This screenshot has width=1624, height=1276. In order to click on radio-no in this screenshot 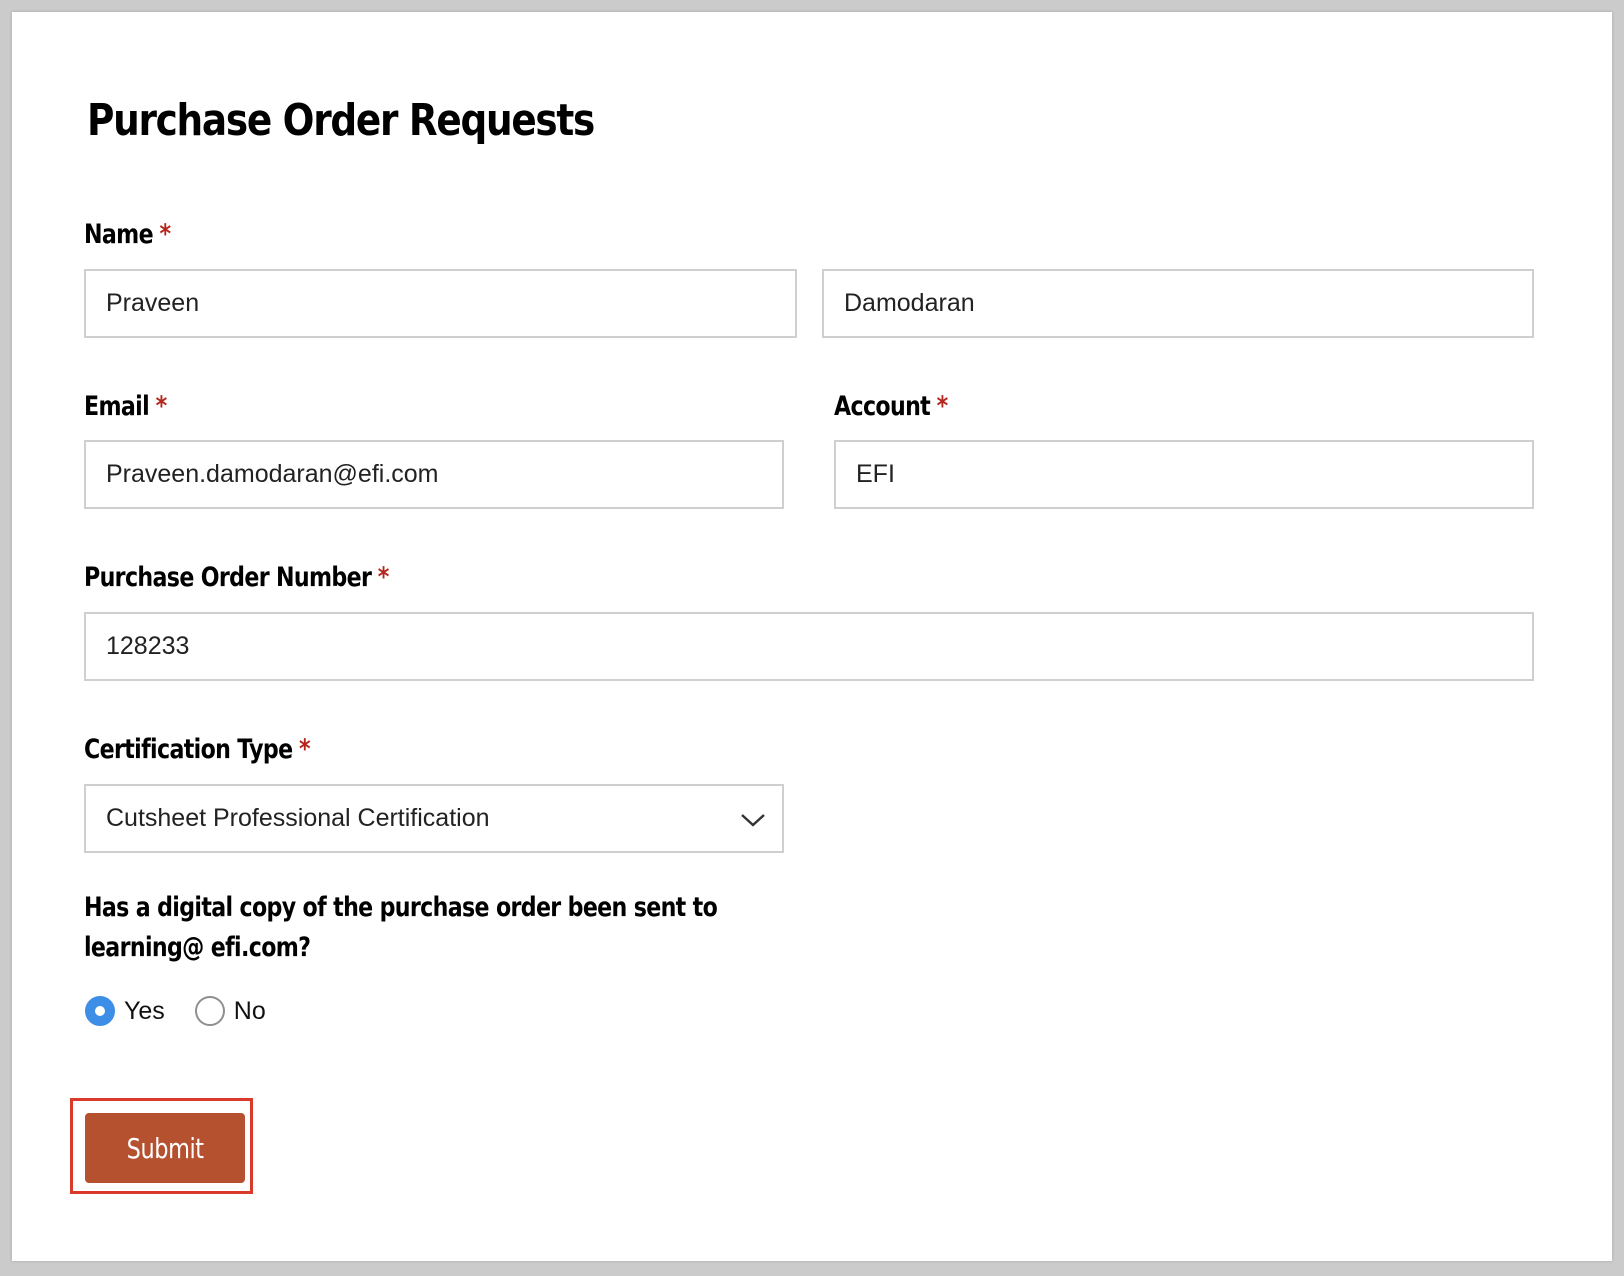, I will do `click(209, 1011)`.